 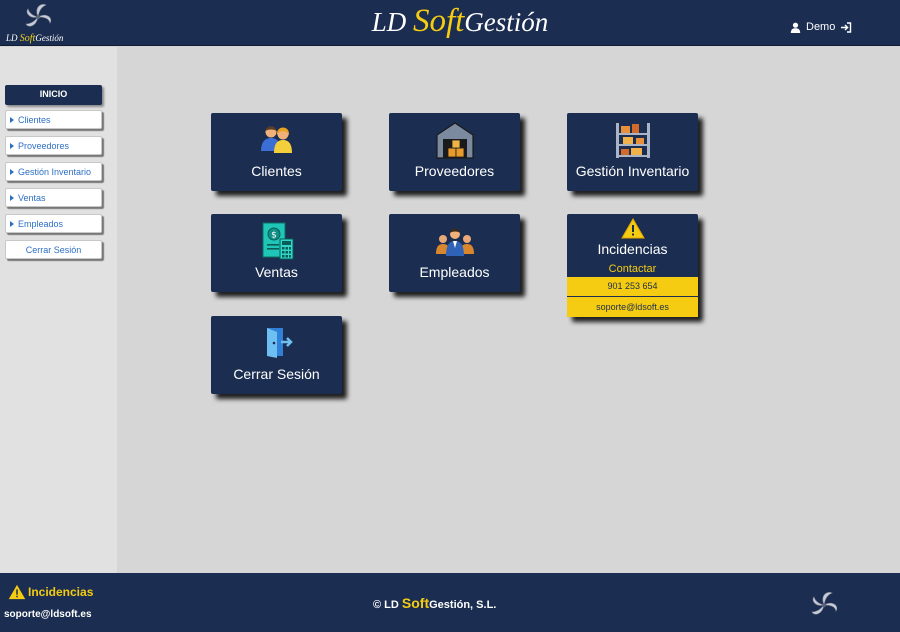 I want to click on user-icon, so click(x=795, y=27).